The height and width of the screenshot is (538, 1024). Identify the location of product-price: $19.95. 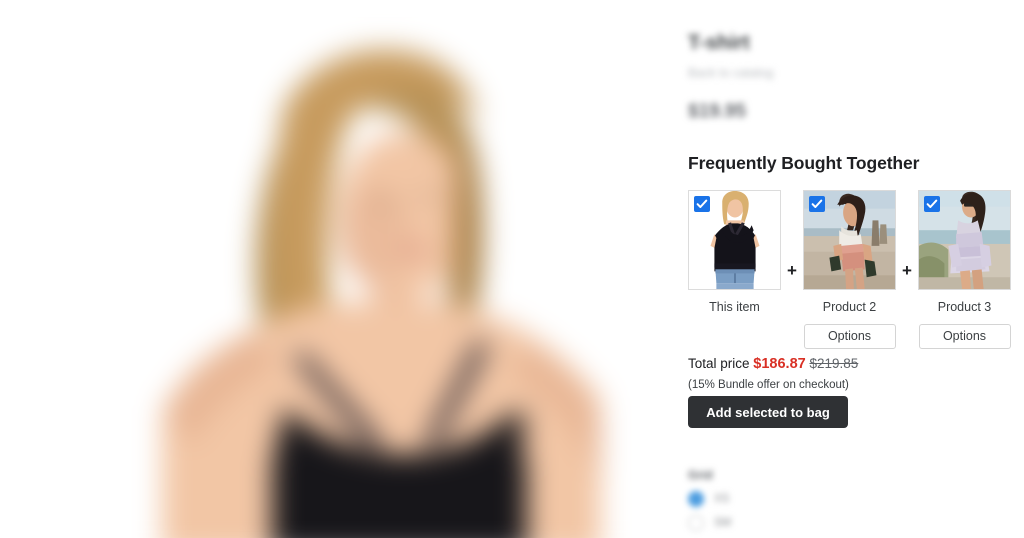
(717, 111).